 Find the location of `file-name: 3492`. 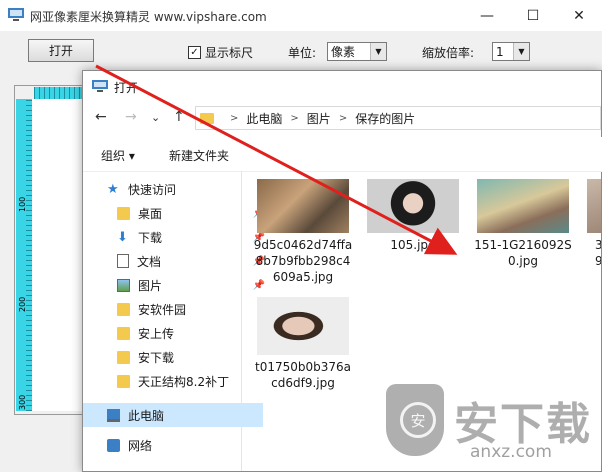

file-name: 3492 is located at coordinates (598, 253).